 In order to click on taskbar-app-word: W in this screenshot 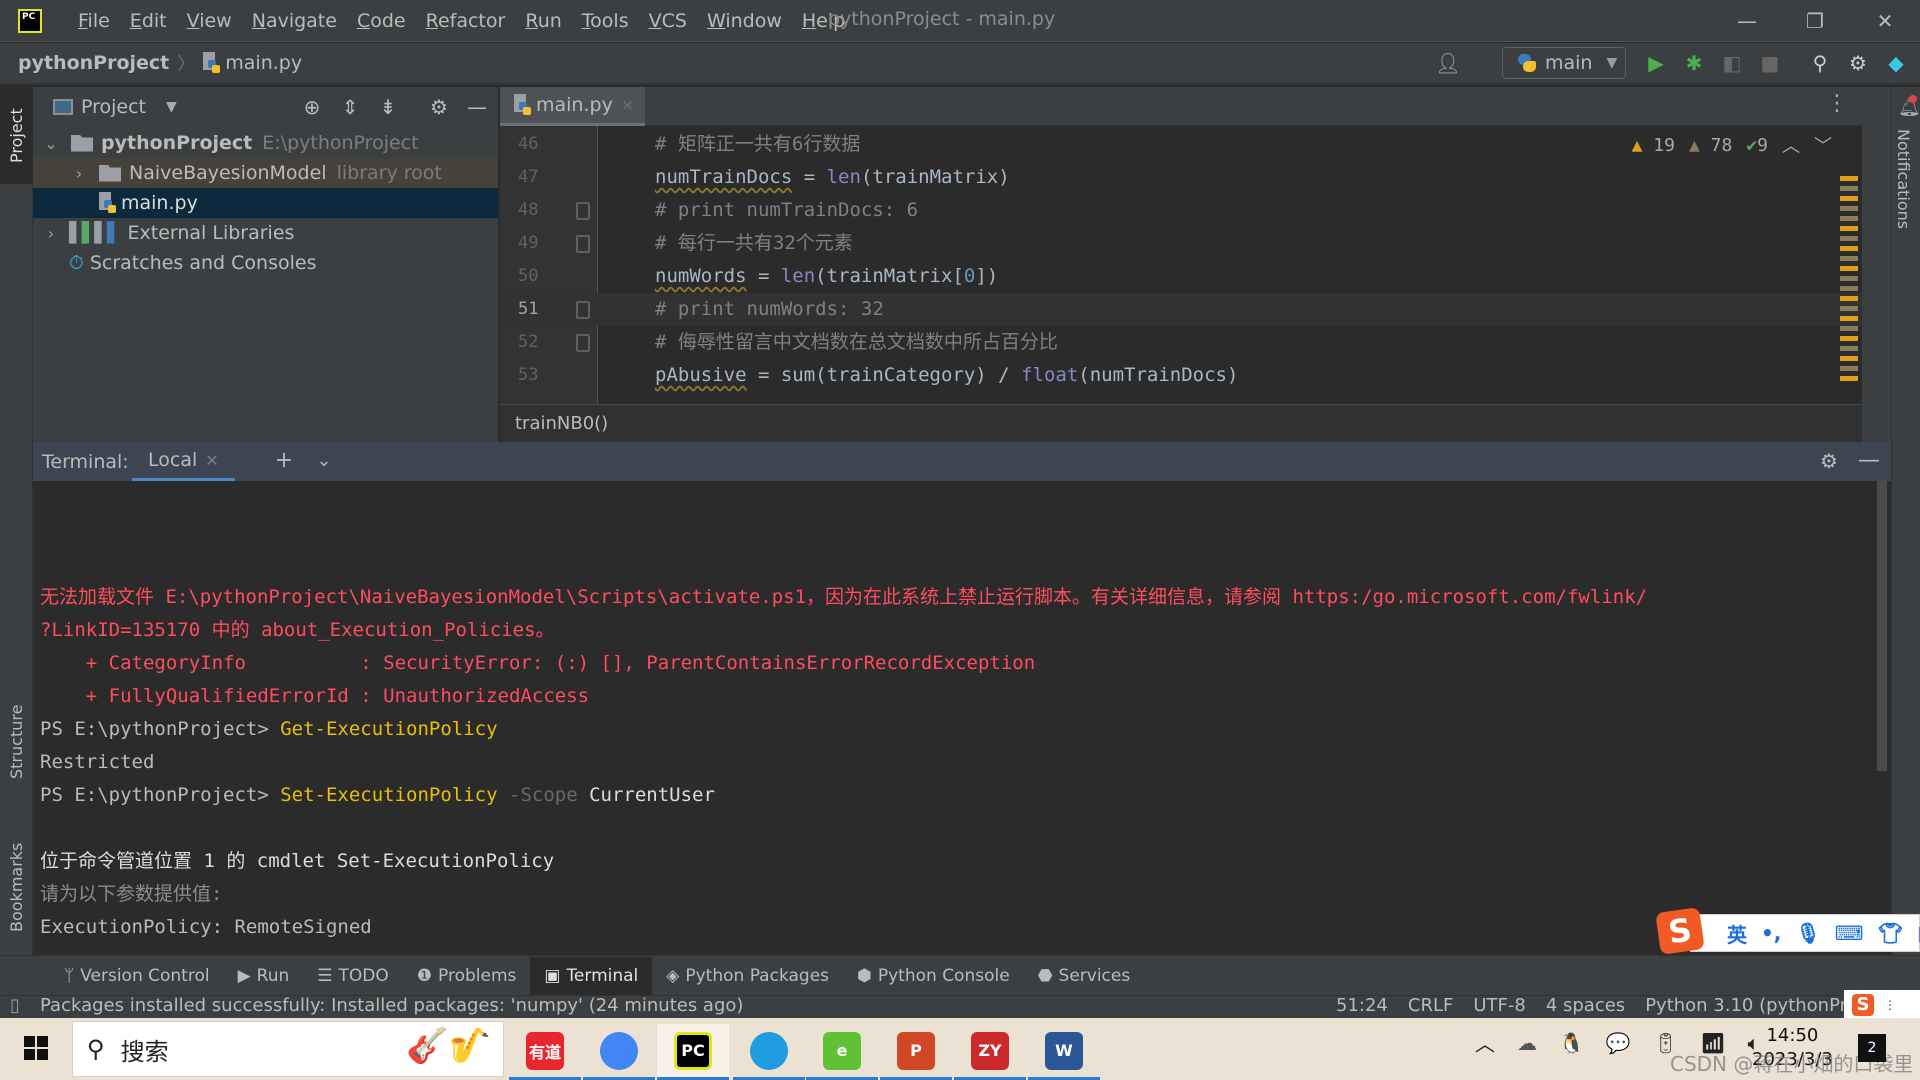, I will do `click(1064, 1052)`.